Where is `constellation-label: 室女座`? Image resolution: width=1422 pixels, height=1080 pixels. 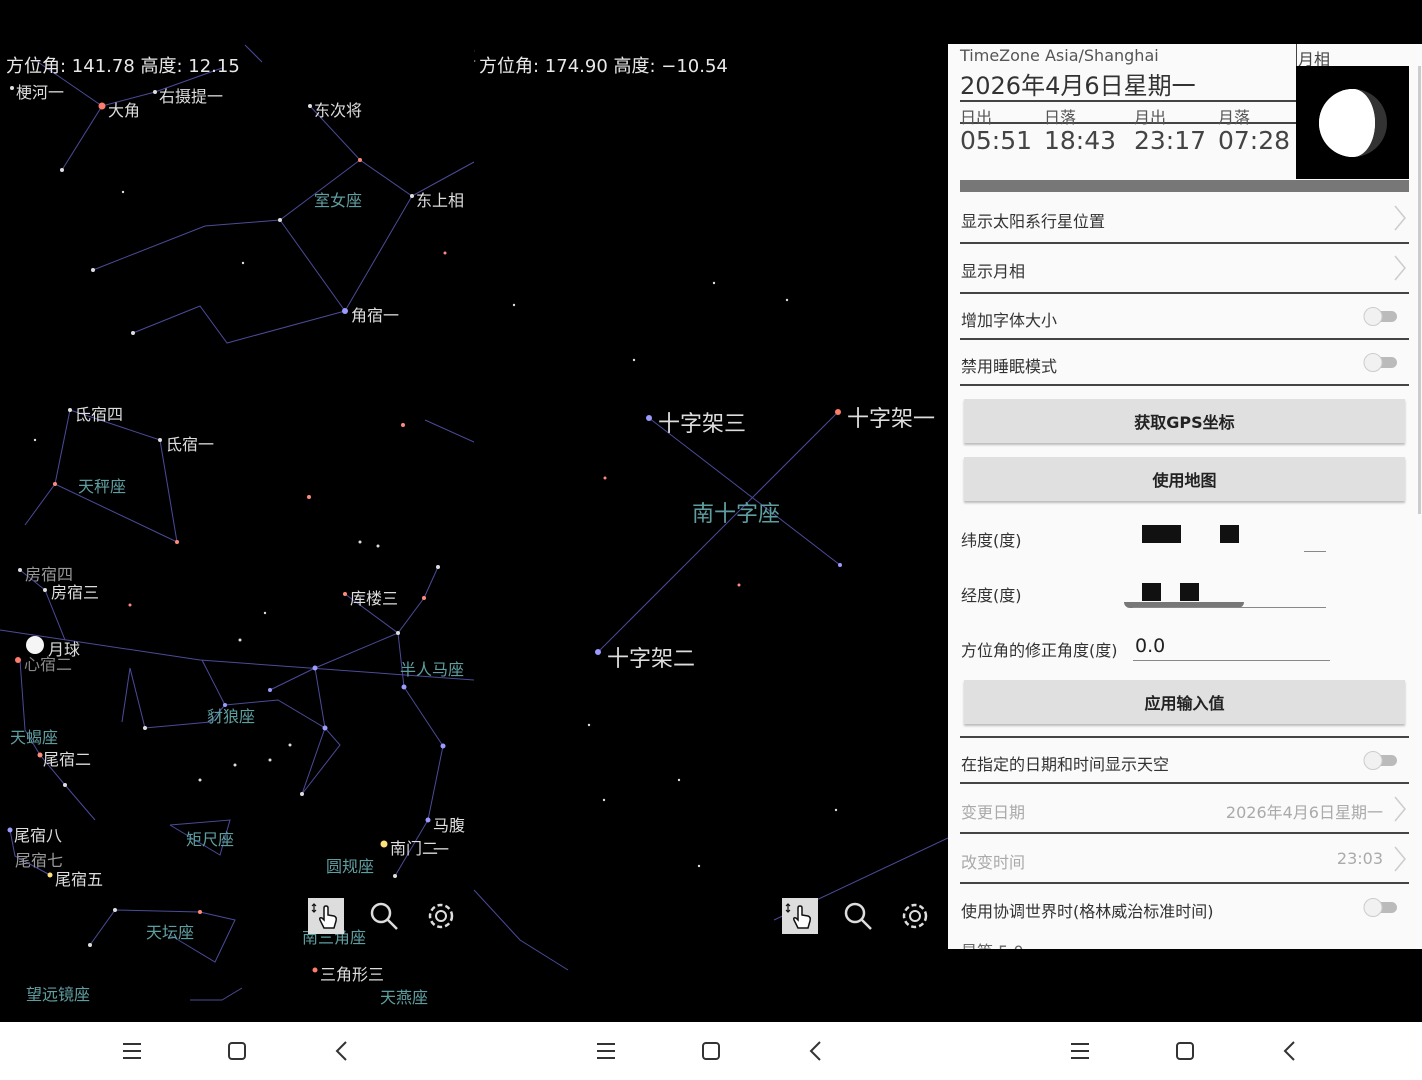 constellation-label: 室女座 is located at coordinates (338, 199).